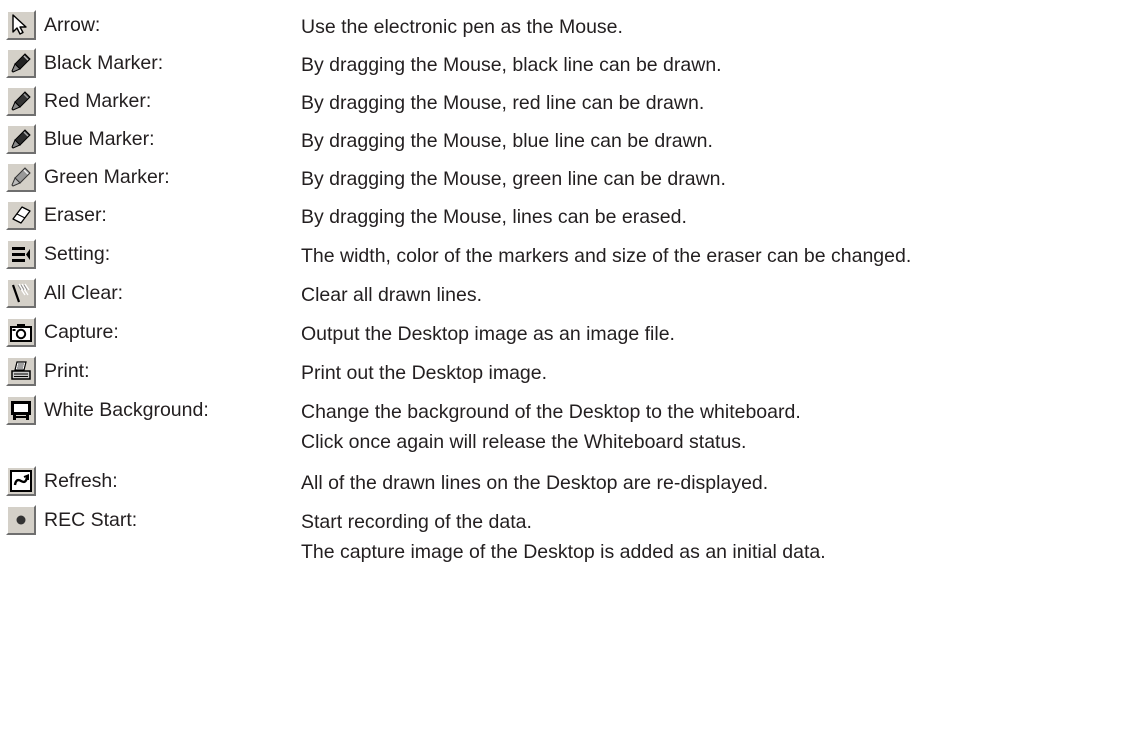 This screenshot has height=749, width=1145. Describe the element at coordinates (424, 373) in the screenshot. I see `item-description: Print out the Desktop image.` at that location.